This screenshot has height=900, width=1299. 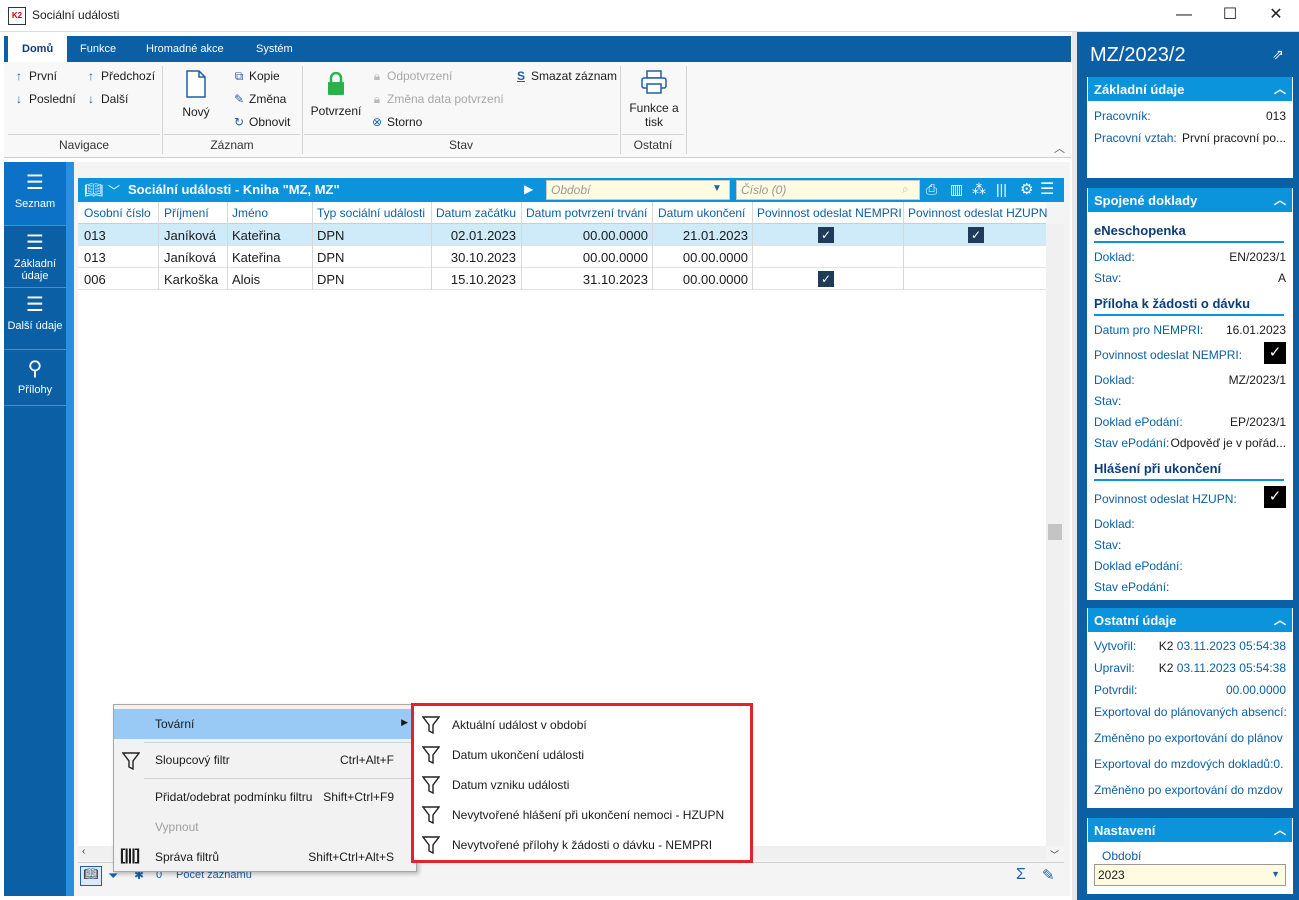 I want to click on col-start-date: Datum začátku, so click(x=476, y=213).